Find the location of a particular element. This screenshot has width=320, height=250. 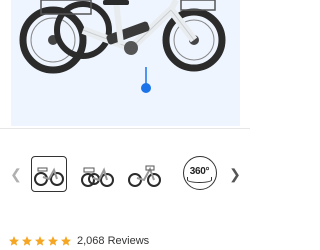

view-360-label: 360° is located at coordinates (199, 171).